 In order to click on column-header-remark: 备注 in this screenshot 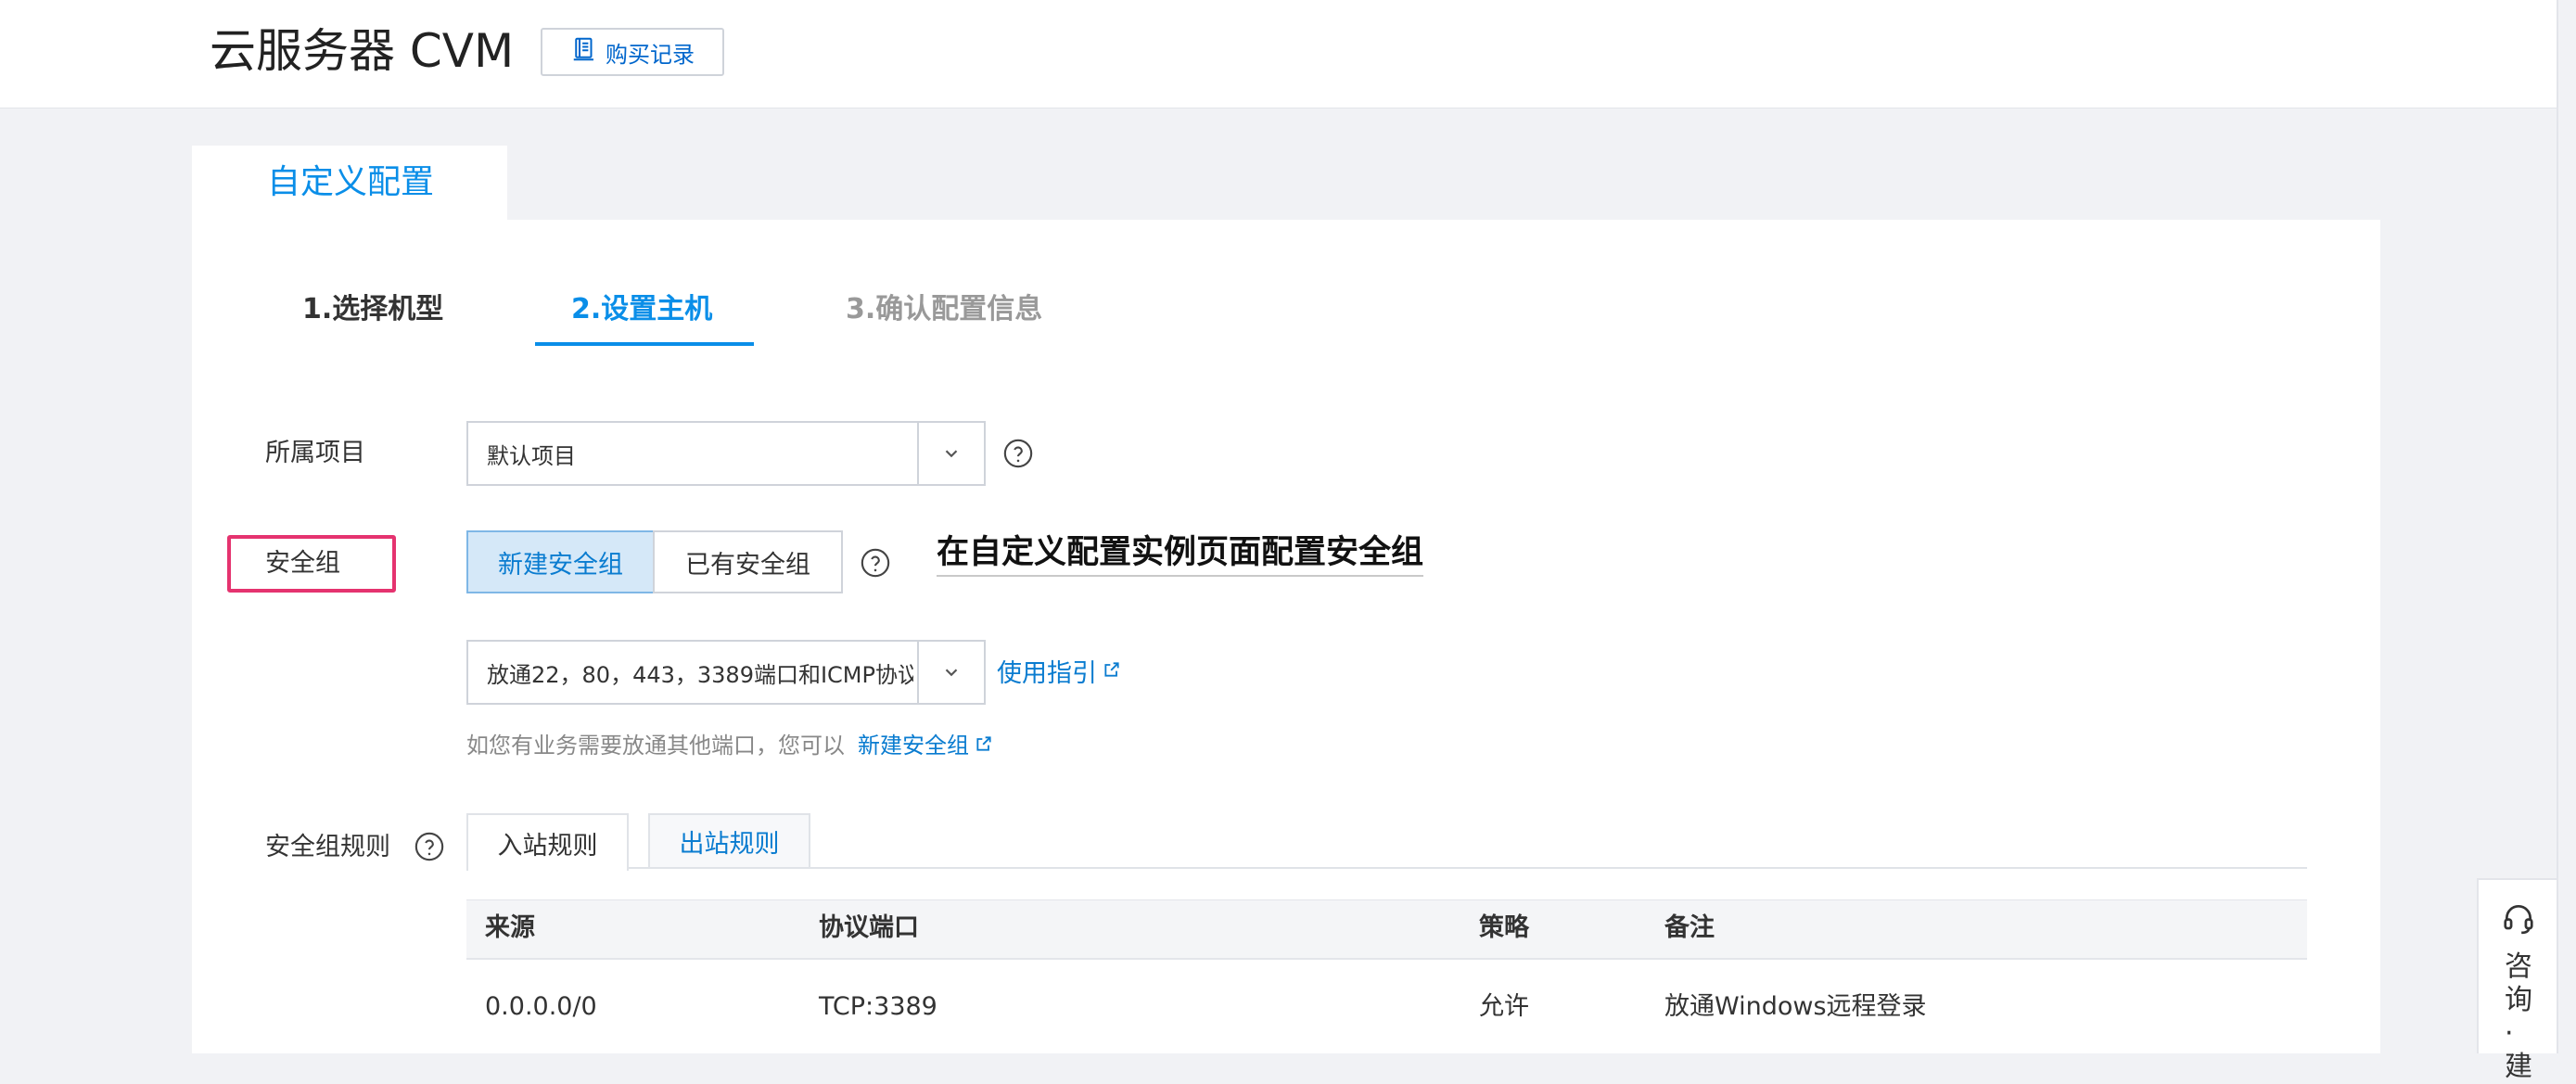, I will do `click(1689, 927)`.